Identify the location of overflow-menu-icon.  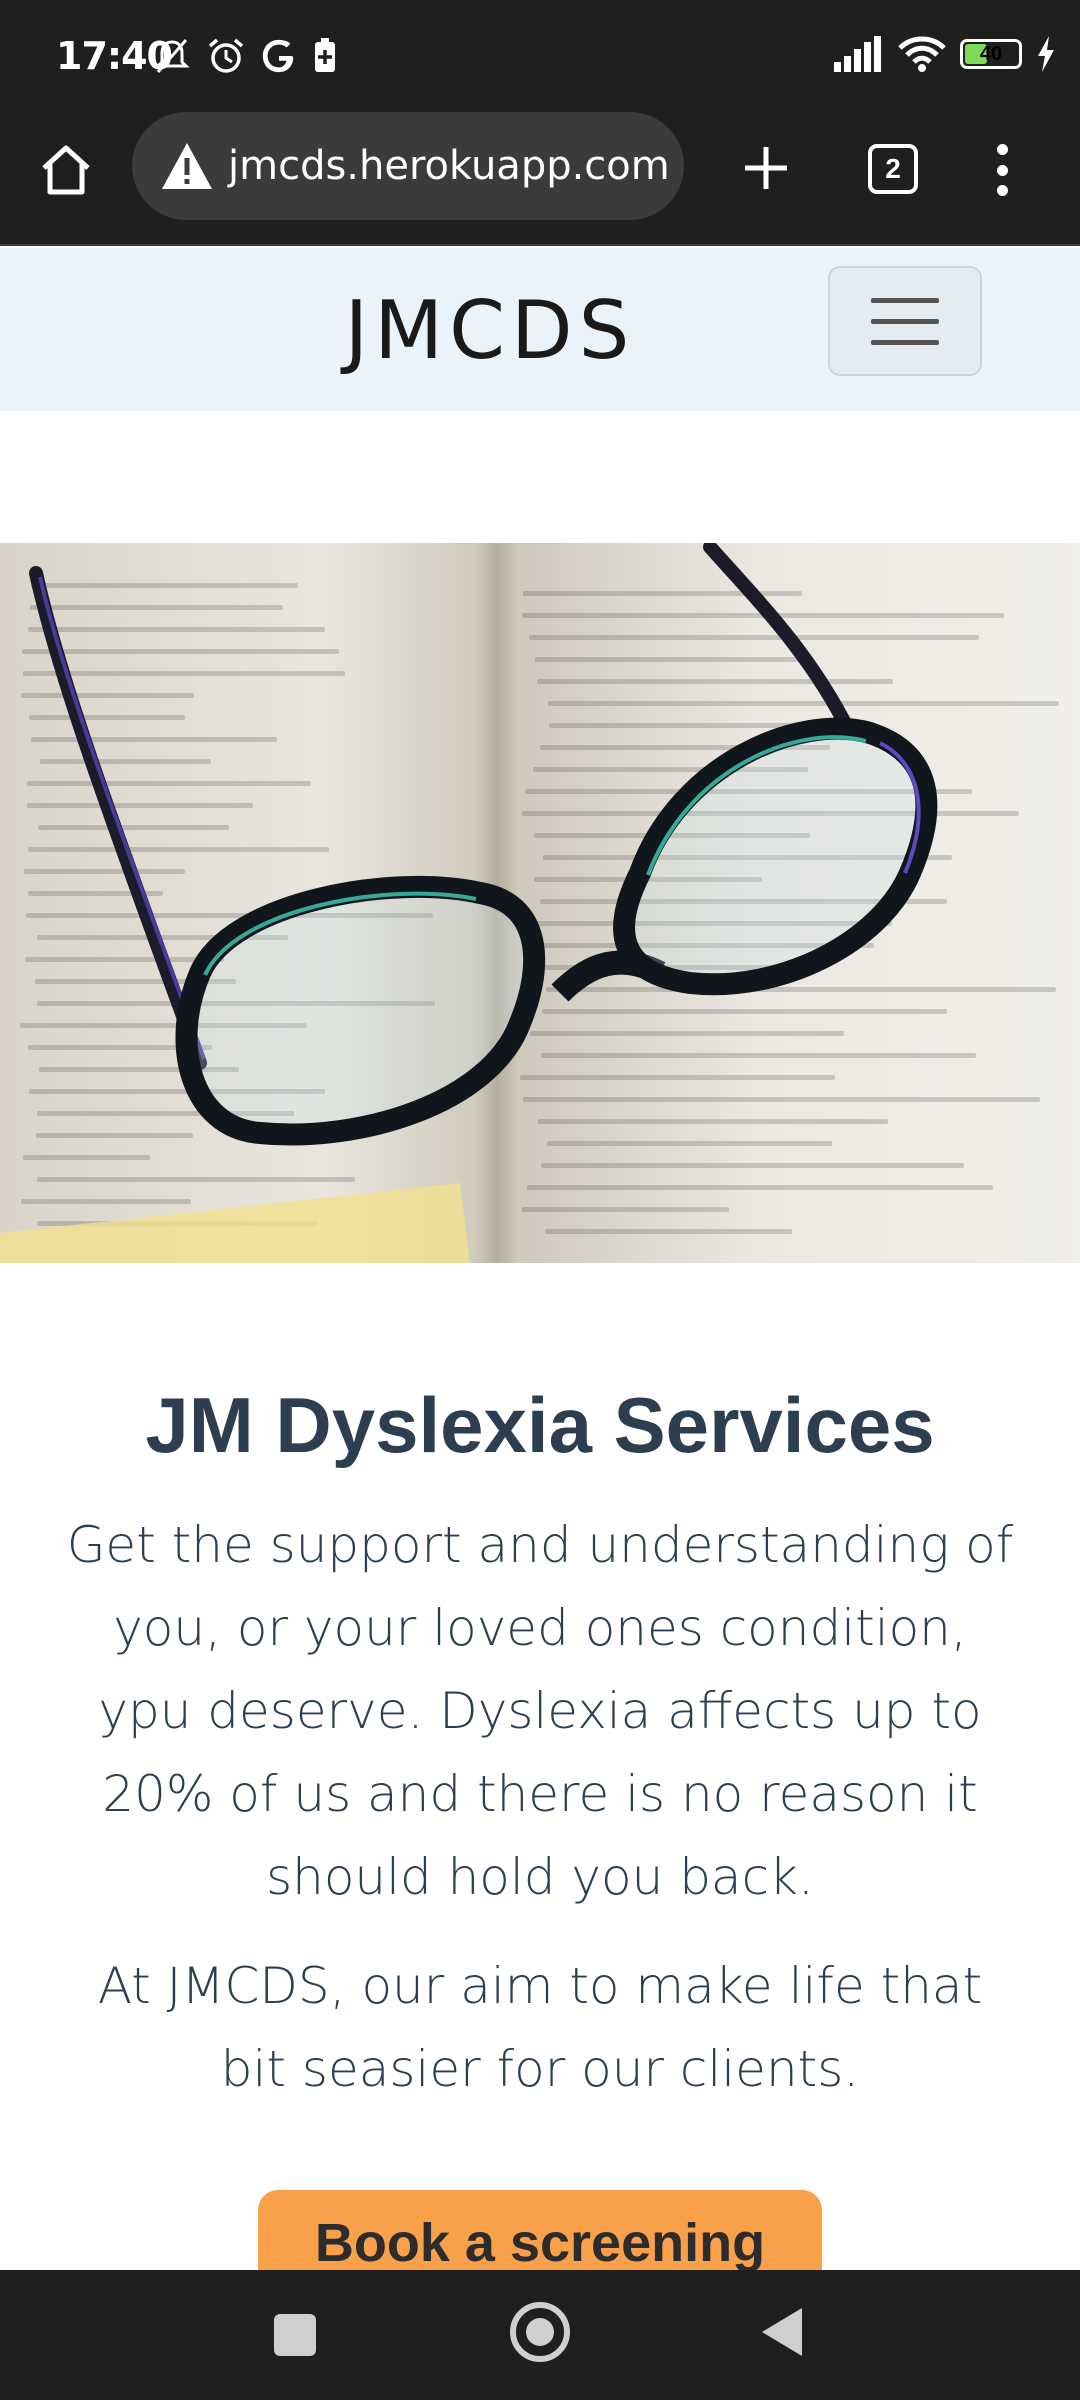
(1002, 170).